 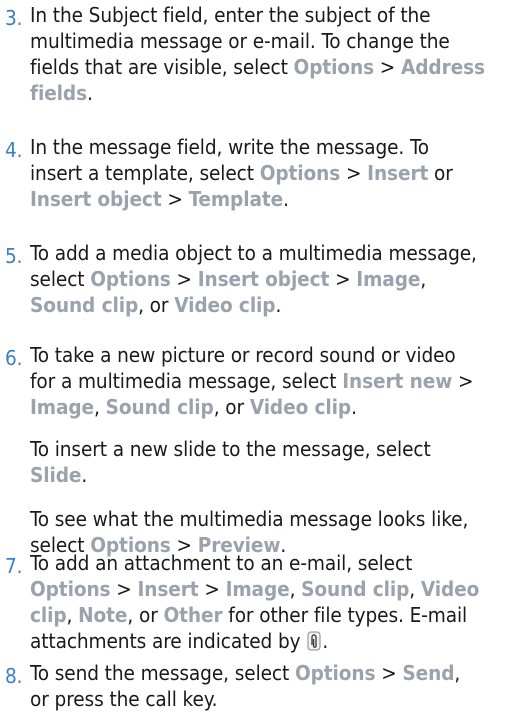 I want to click on text-line: Sound clip, or Video clip., so click(x=155, y=305).